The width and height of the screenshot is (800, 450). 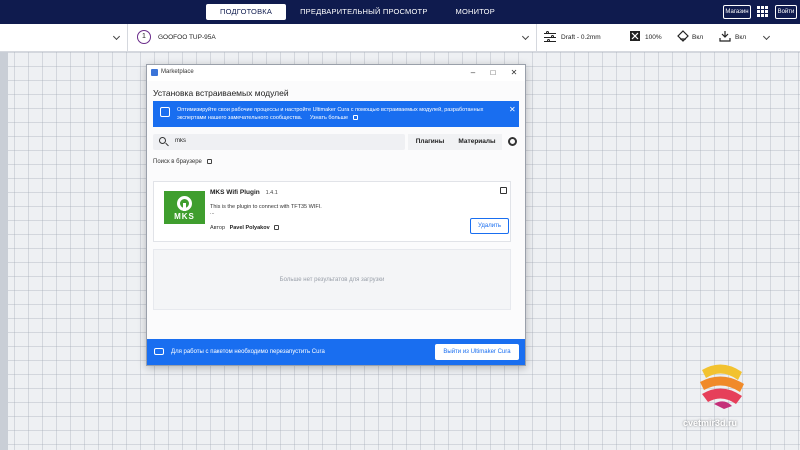 What do you see at coordinates (271, 193) in the screenshot?
I see `plugin-version: 1.4.1` at bounding box center [271, 193].